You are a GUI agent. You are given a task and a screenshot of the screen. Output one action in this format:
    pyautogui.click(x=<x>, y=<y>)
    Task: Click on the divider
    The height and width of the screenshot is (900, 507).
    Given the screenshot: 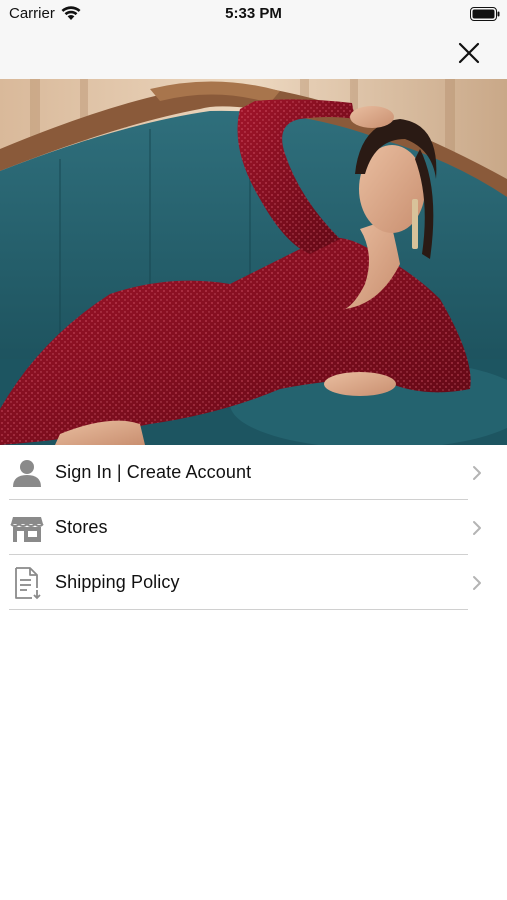 What is the action you would take?
    pyautogui.click(x=238, y=609)
    